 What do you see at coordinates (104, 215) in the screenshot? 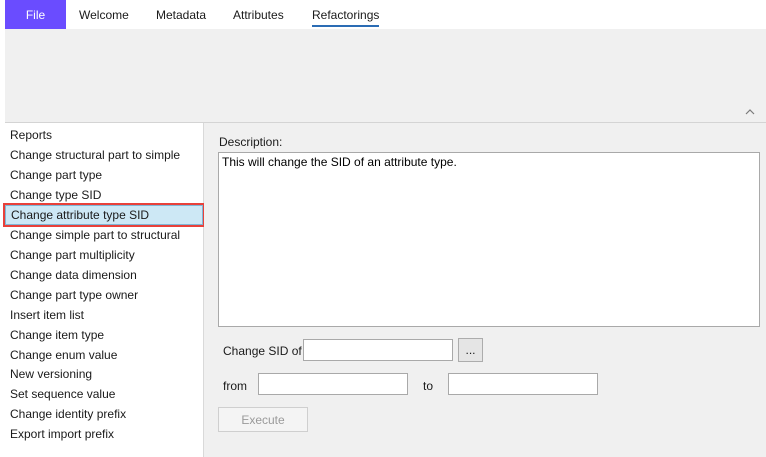
I see `list-item-change-attribute-type-sid: Change attribute type SID` at bounding box center [104, 215].